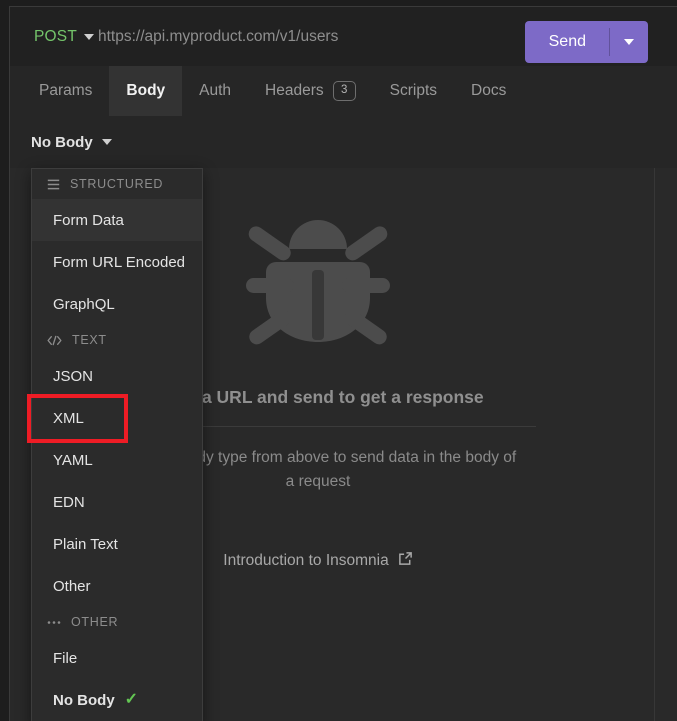 This screenshot has height=721, width=677. I want to click on body-type-dropdown-button: No Body, so click(71, 142).